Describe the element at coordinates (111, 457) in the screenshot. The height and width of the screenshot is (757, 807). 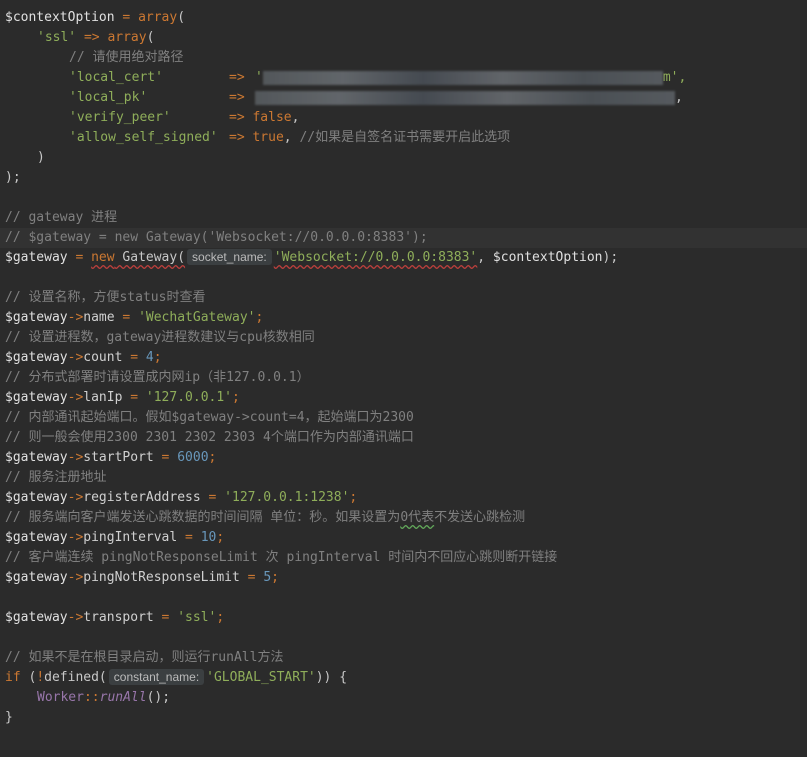
I see `code-line: $gateway->startPort = 6000;` at that location.